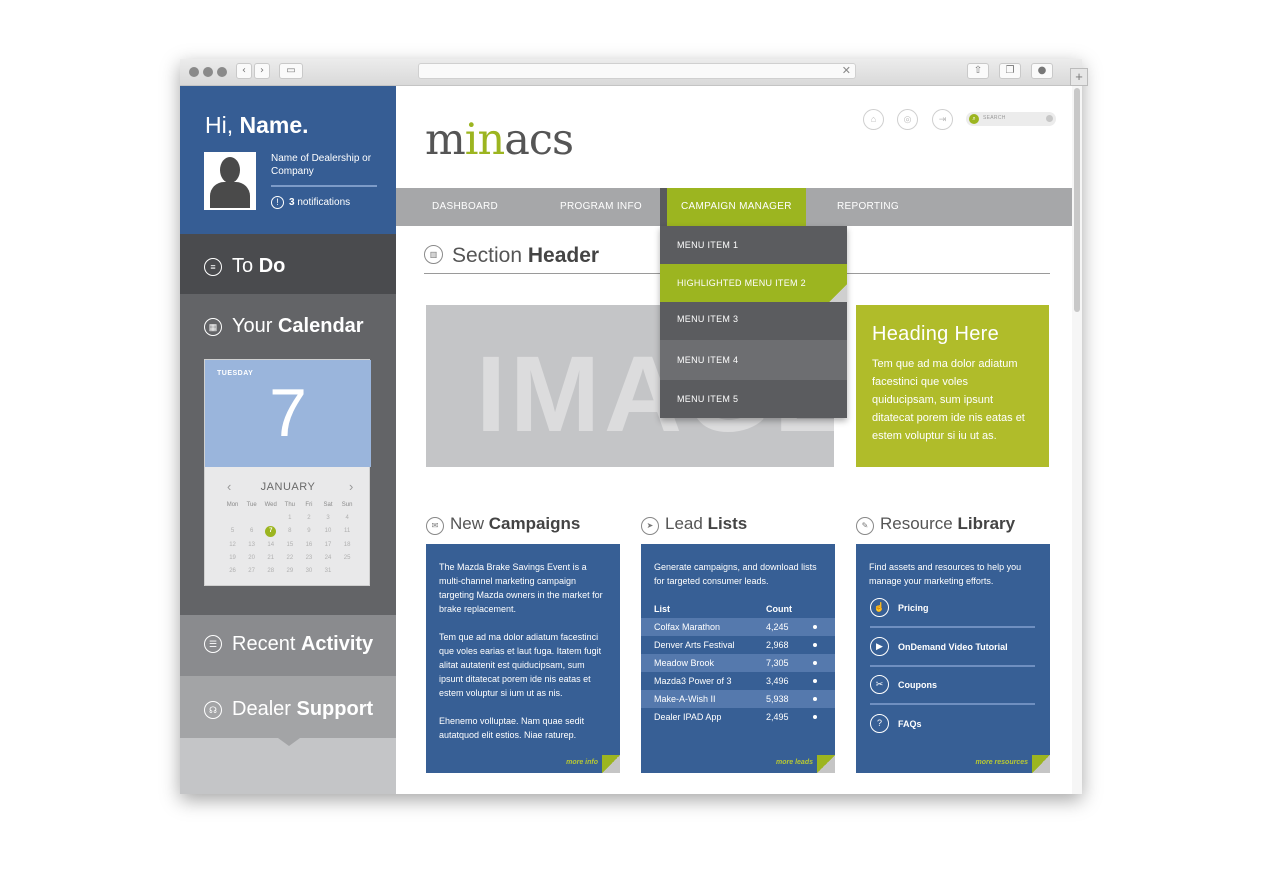 This screenshot has height=877, width=1261. Describe the element at coordinates (753, 245) in the screenshot. I see `menu-item-1: MENU ITEM 1` at that location.